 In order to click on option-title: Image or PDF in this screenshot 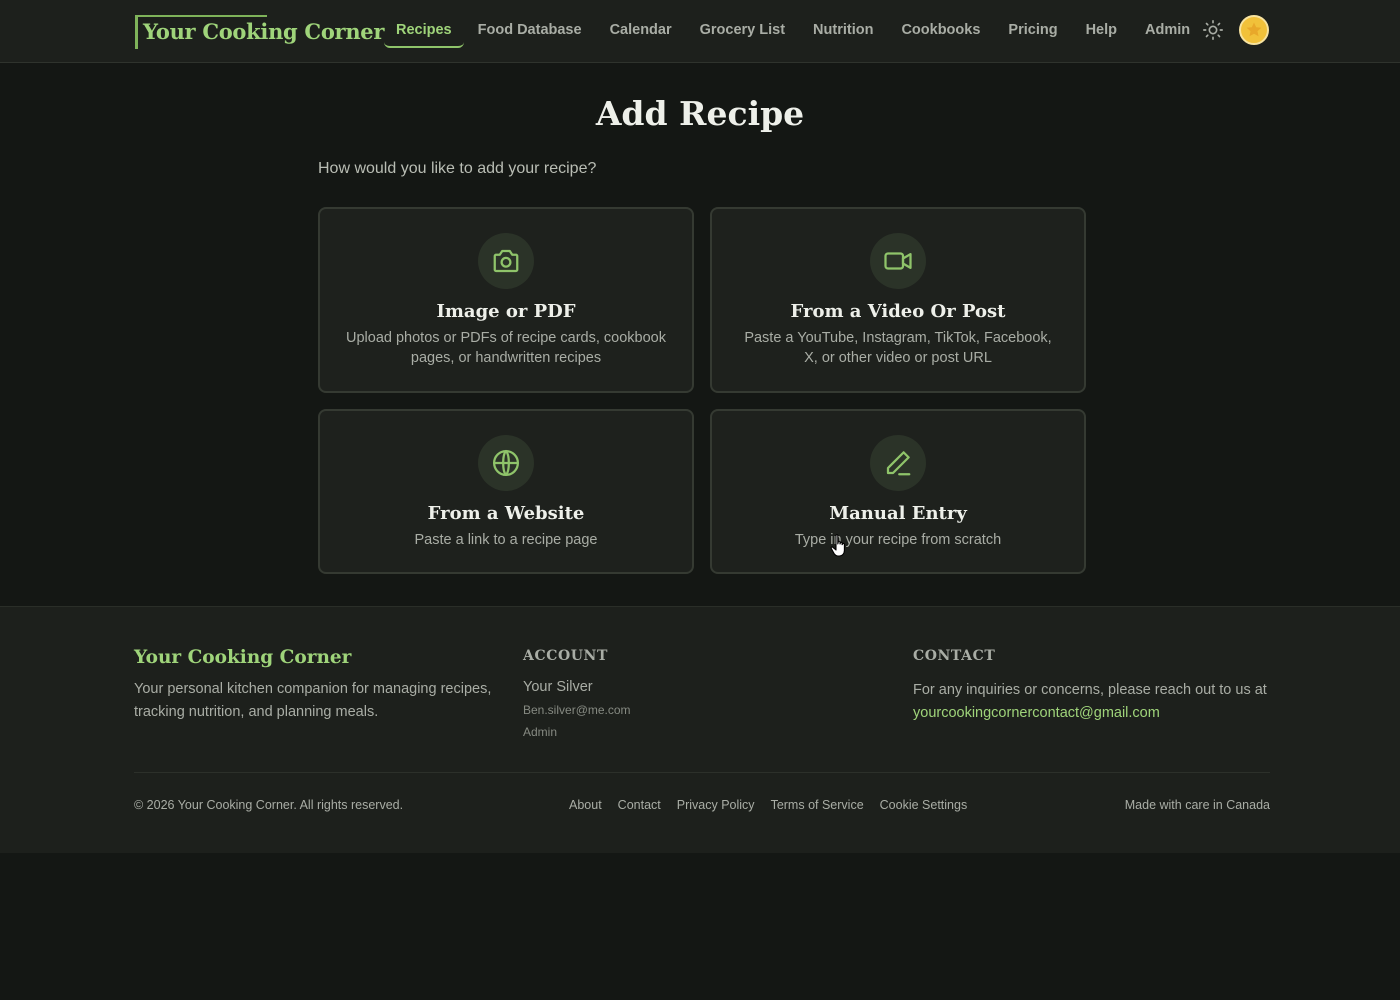, I will do `click(506, 311)`.